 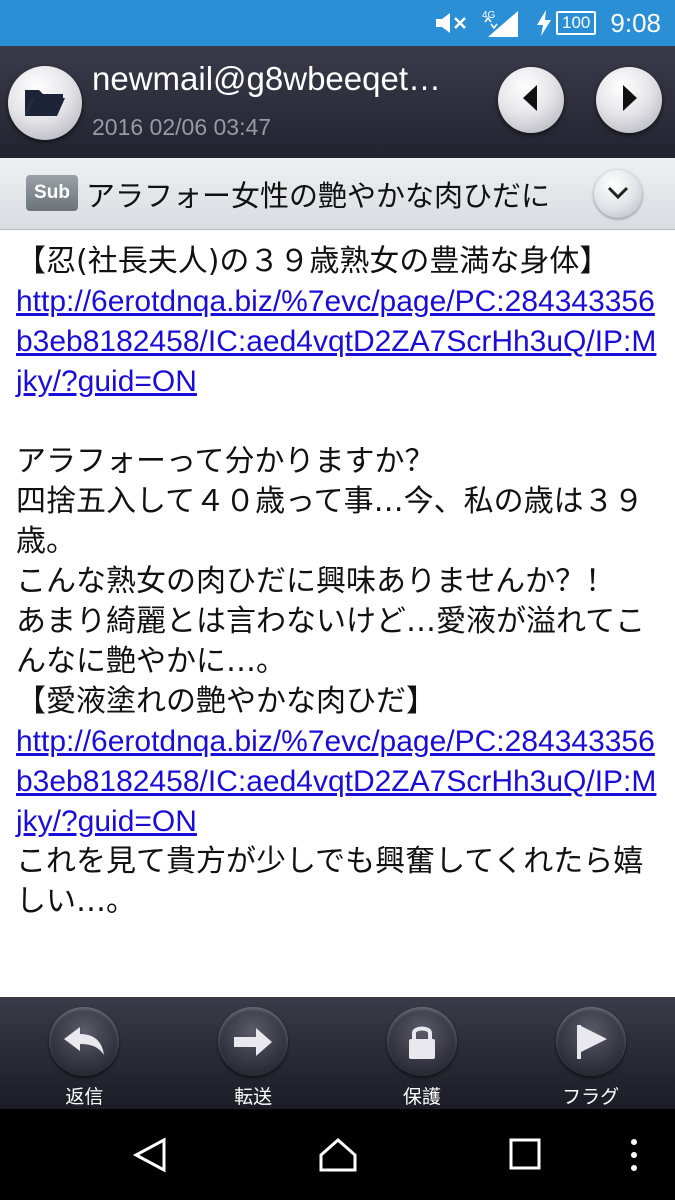 I want to click on forward-button: 転送, so click(x=253, y=1053).